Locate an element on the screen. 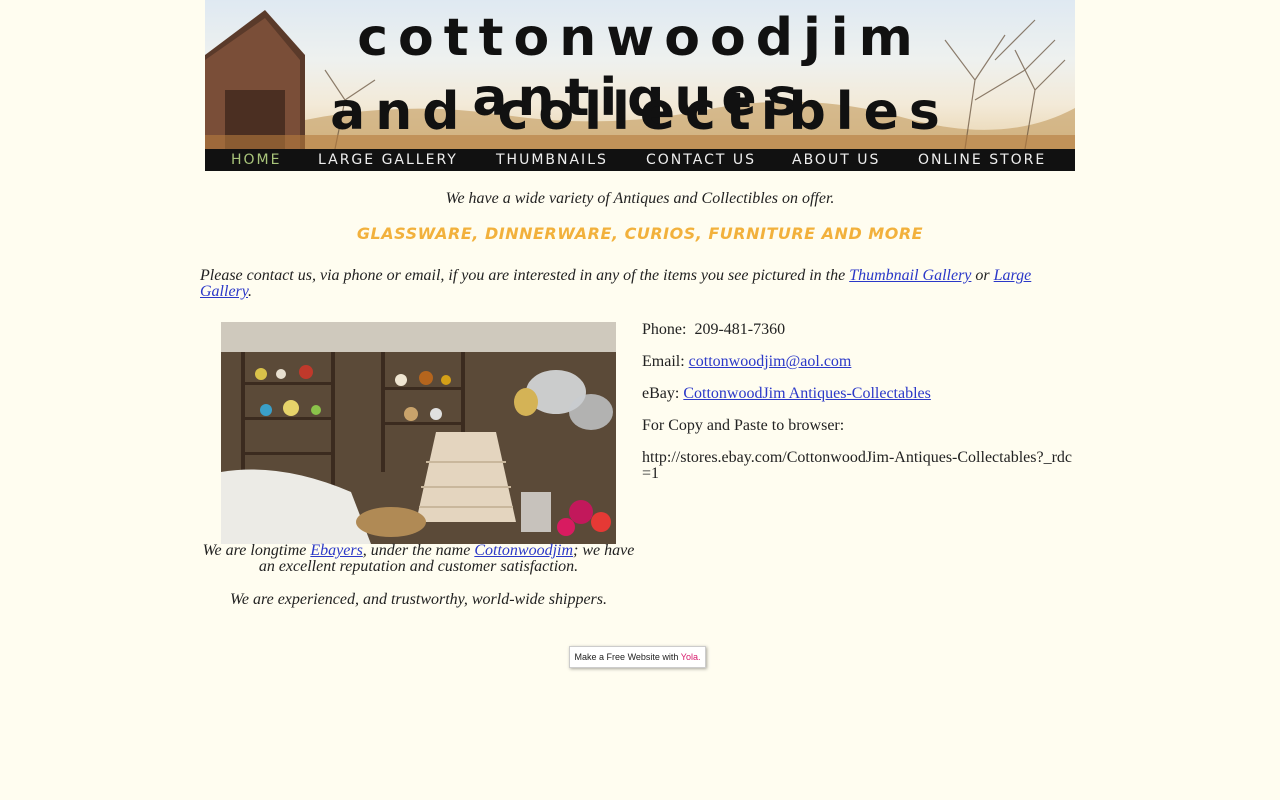 This screenshot has height=800, width=1280. caption-middle: , under the name is located at coordinates (418, 550).